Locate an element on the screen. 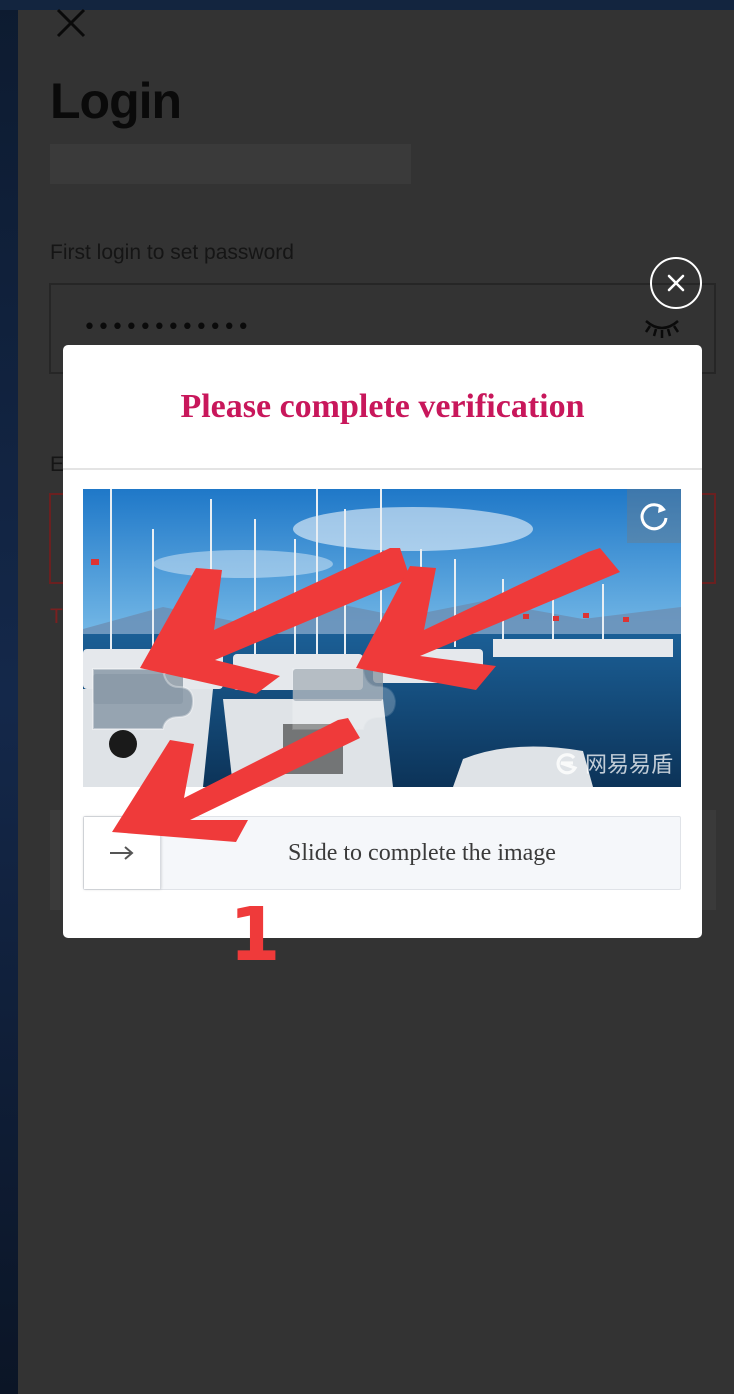 This screenshot has width=734, height=1394. arrow-right-icon is located at coordinates (122, 853).